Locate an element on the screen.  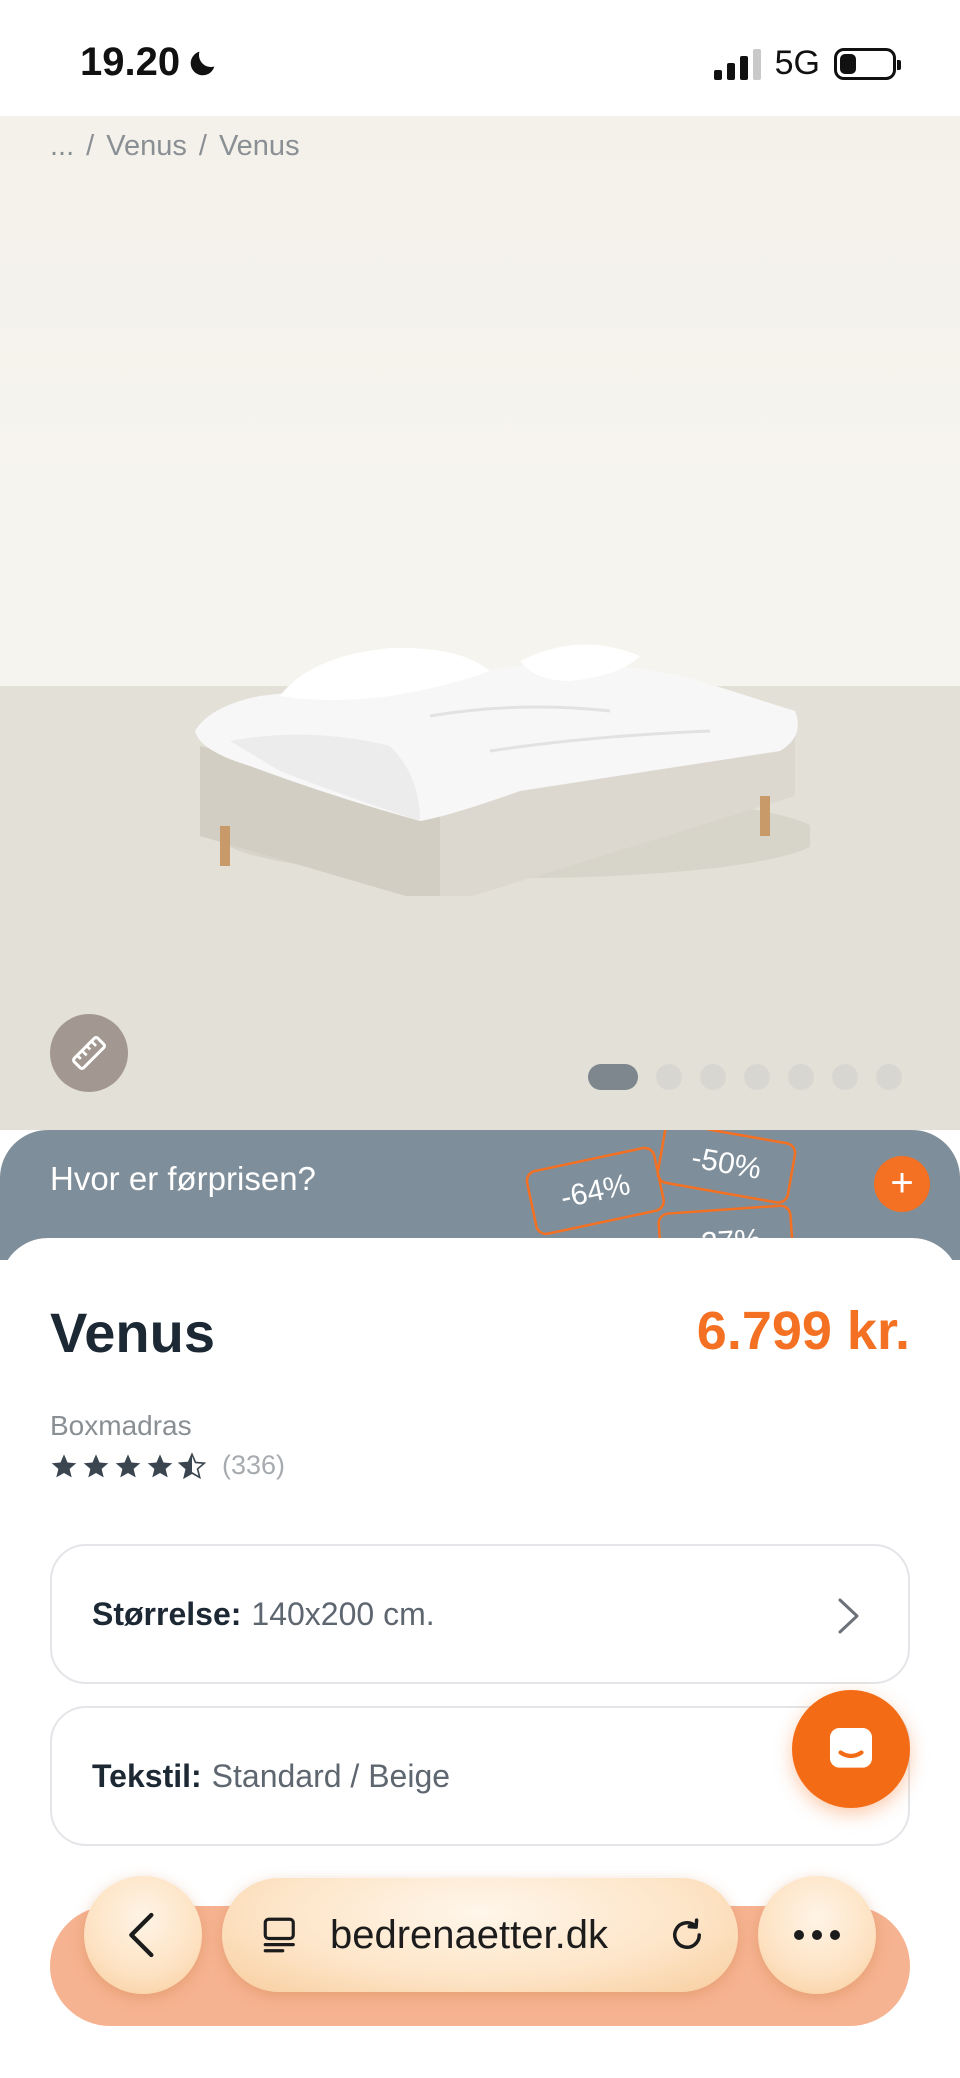
rating-stars: (336) is located at coordinates (167, 1465).